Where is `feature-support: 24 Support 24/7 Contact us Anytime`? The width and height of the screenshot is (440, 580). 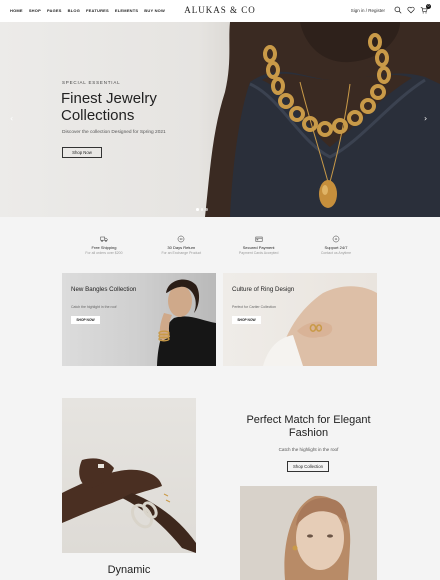
feature-support: 24 Support 24/7 Contact us Anytime is located at coordinates (336, 247).